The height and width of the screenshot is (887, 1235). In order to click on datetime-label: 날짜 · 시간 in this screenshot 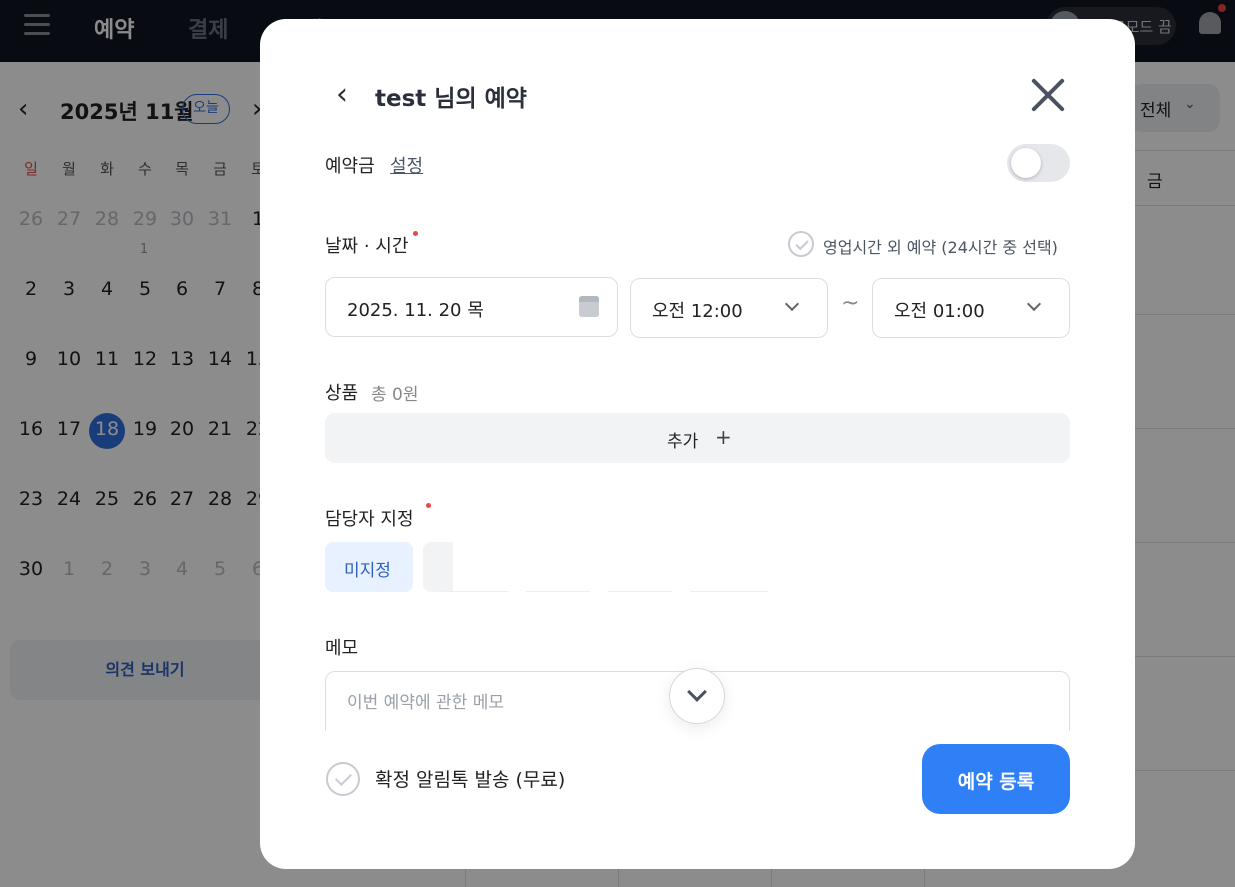, I will do `click(367, 246)`.